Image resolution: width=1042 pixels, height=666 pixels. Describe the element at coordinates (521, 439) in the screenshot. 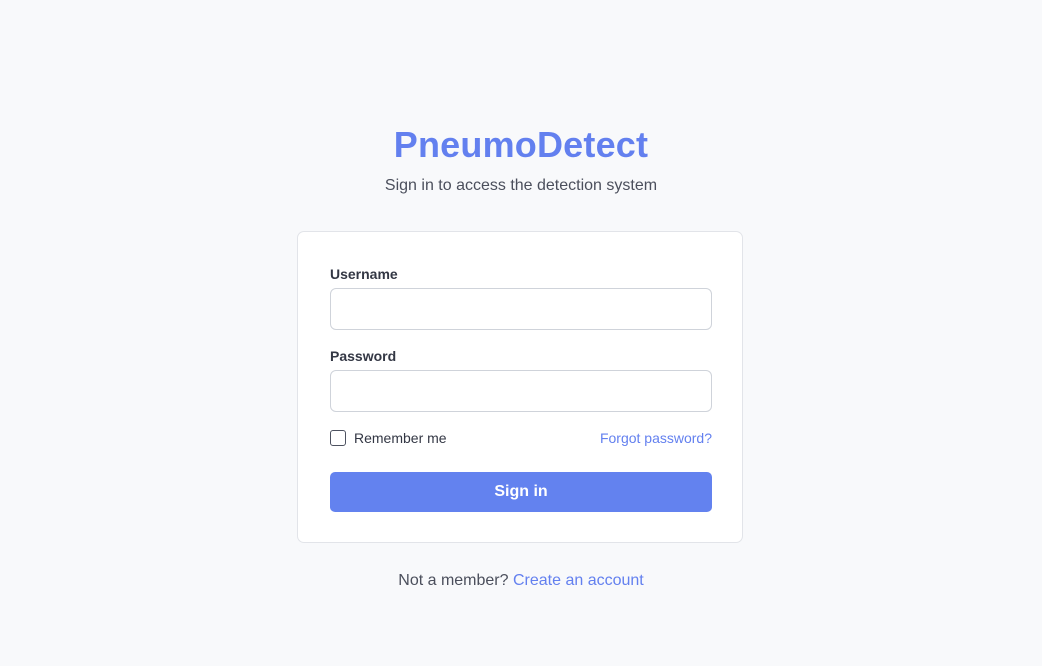

I see `remember-row: Remember me Forgot password?` at that location.